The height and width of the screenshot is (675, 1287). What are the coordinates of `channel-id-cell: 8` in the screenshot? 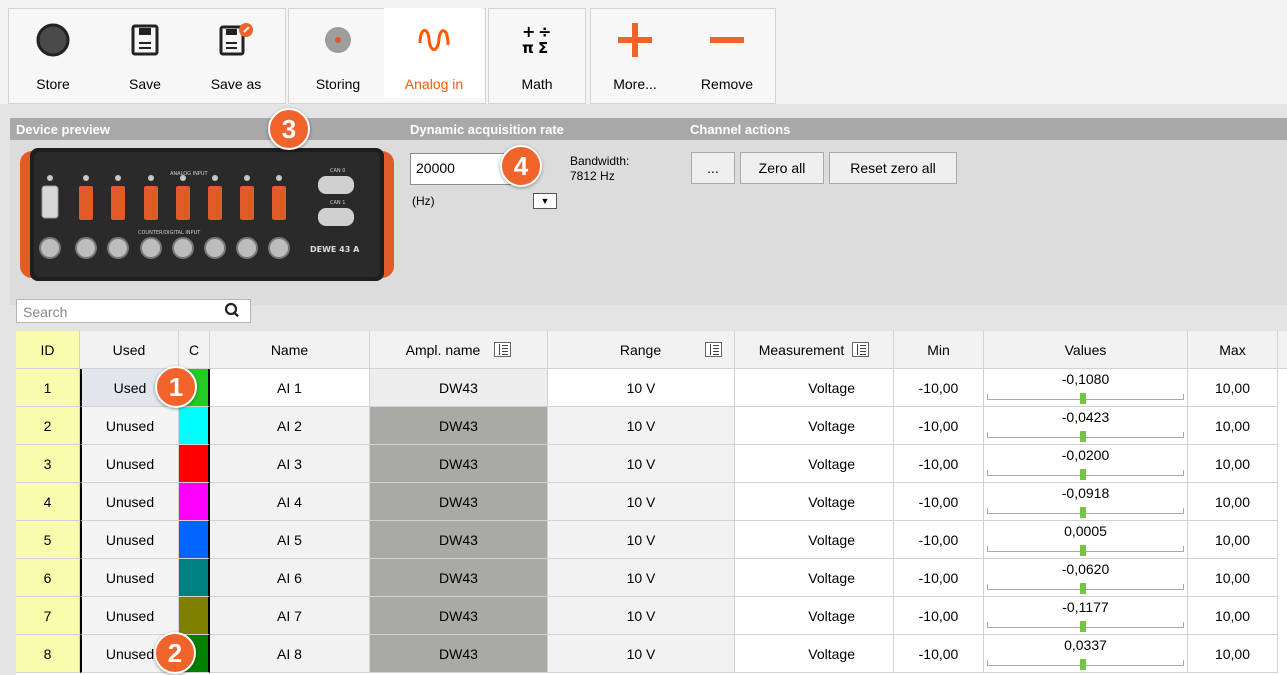 It's located at (48, 654).